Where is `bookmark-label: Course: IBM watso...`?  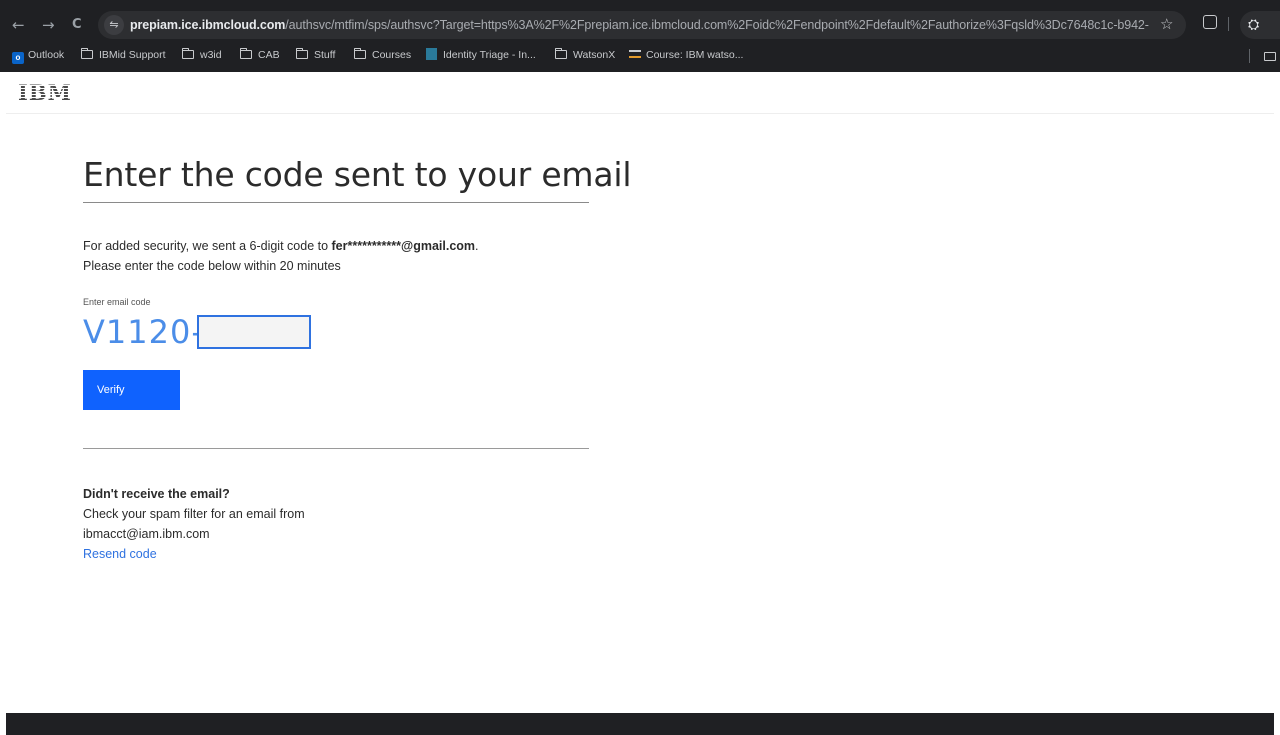
bookmark-label: Course: IBM watso... is located at coordinates (695, 55).